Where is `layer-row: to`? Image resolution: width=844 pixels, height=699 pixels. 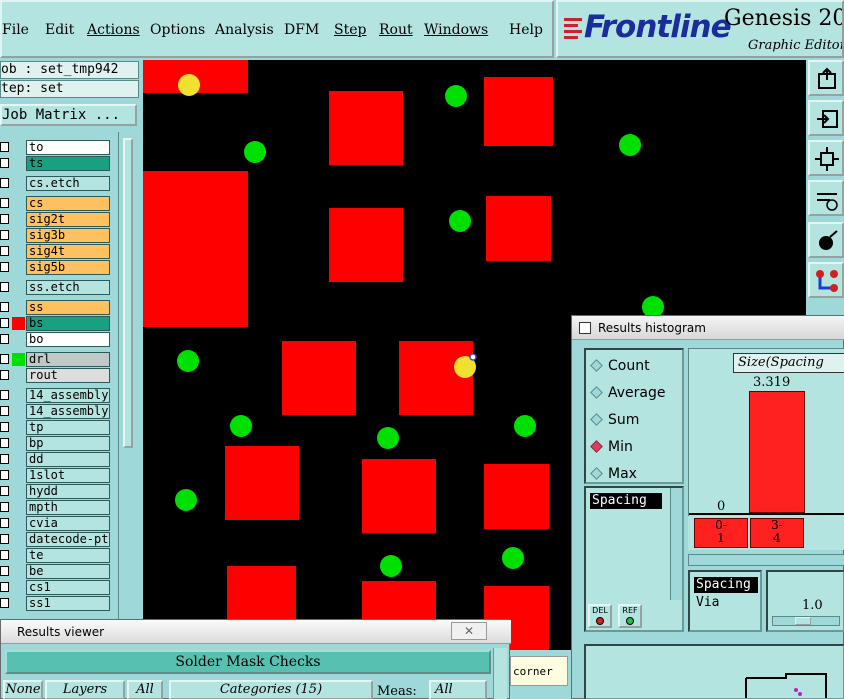
layer-row: to is located at coordinates (56, 147).